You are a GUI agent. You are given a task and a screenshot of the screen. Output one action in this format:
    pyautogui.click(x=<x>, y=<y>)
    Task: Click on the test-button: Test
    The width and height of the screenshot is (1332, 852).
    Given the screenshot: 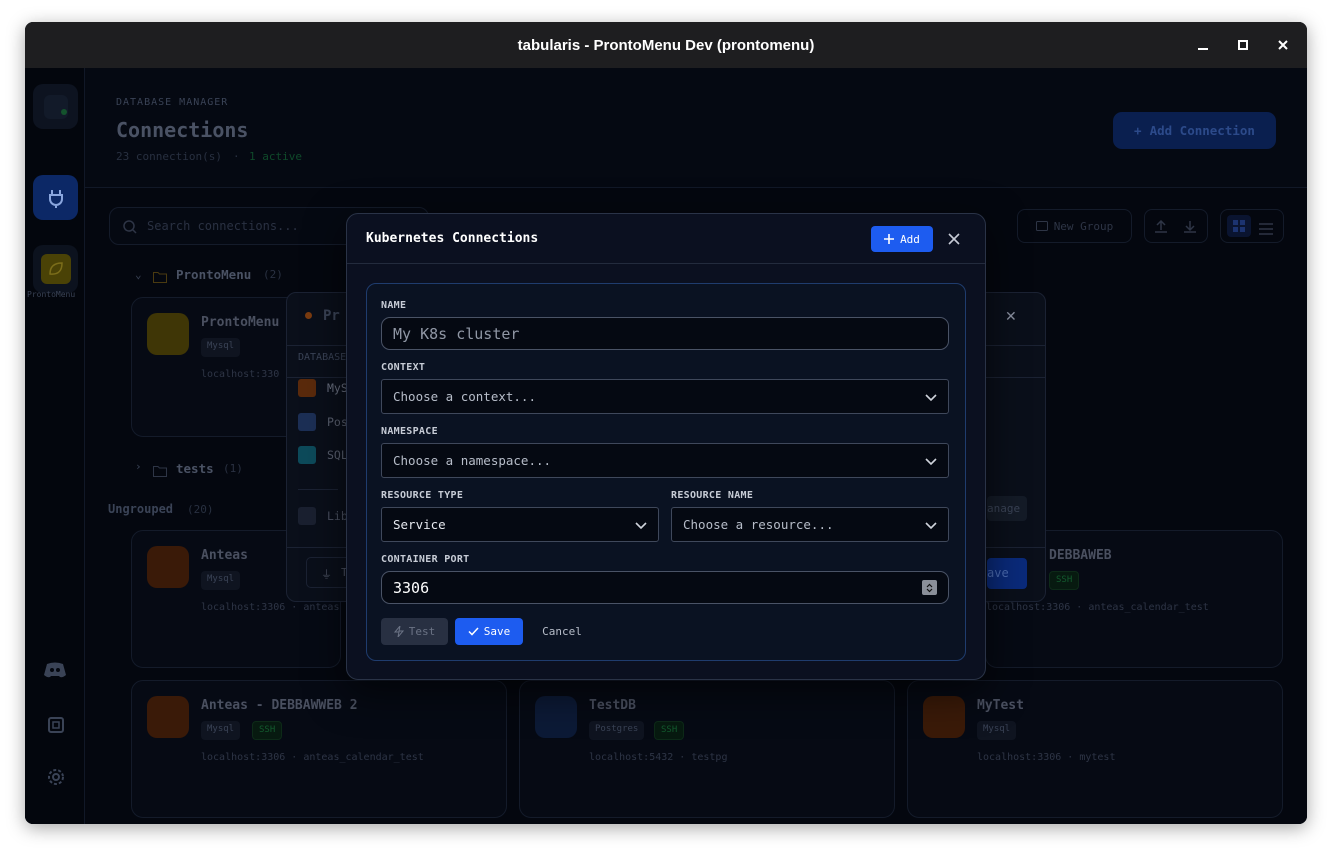 What is the action you would take?
    pyautogui.click(x=414, y=631)
    